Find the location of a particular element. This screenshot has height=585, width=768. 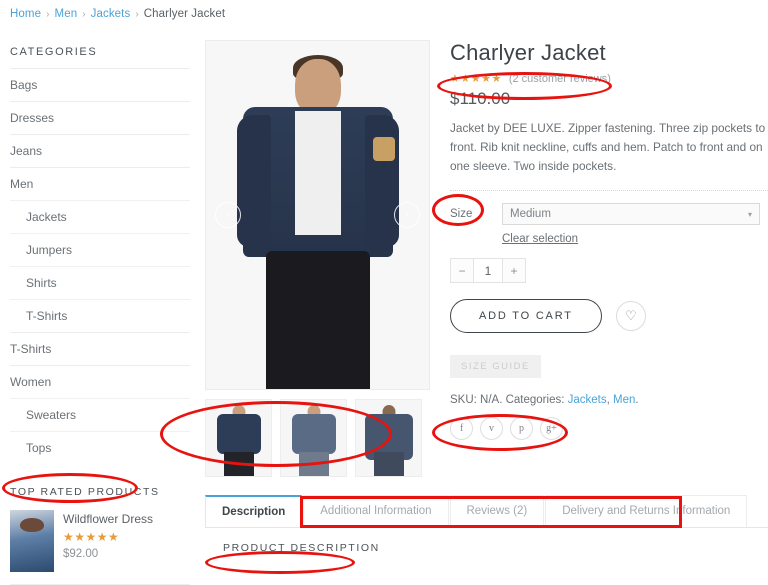

categories-heading: CATEGORIES is located at coordinates (54, 52).